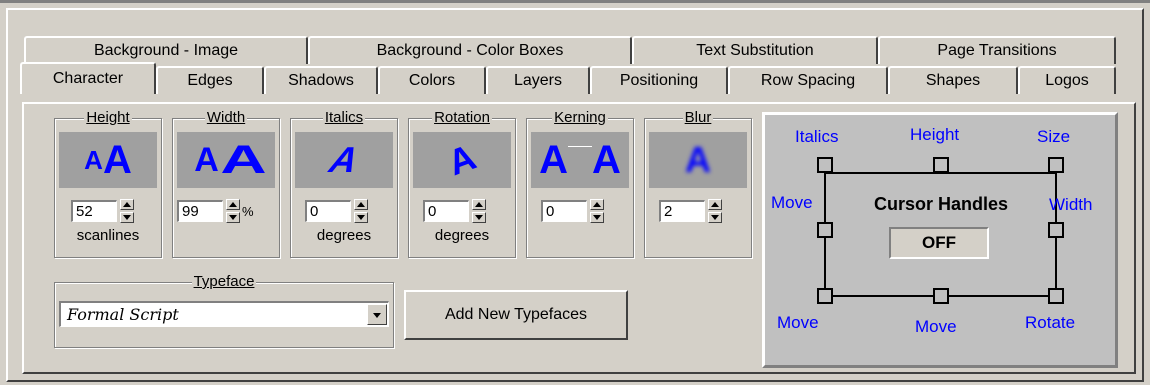  I want to click on height-group: Height AA scanlines, so click(108, 183).